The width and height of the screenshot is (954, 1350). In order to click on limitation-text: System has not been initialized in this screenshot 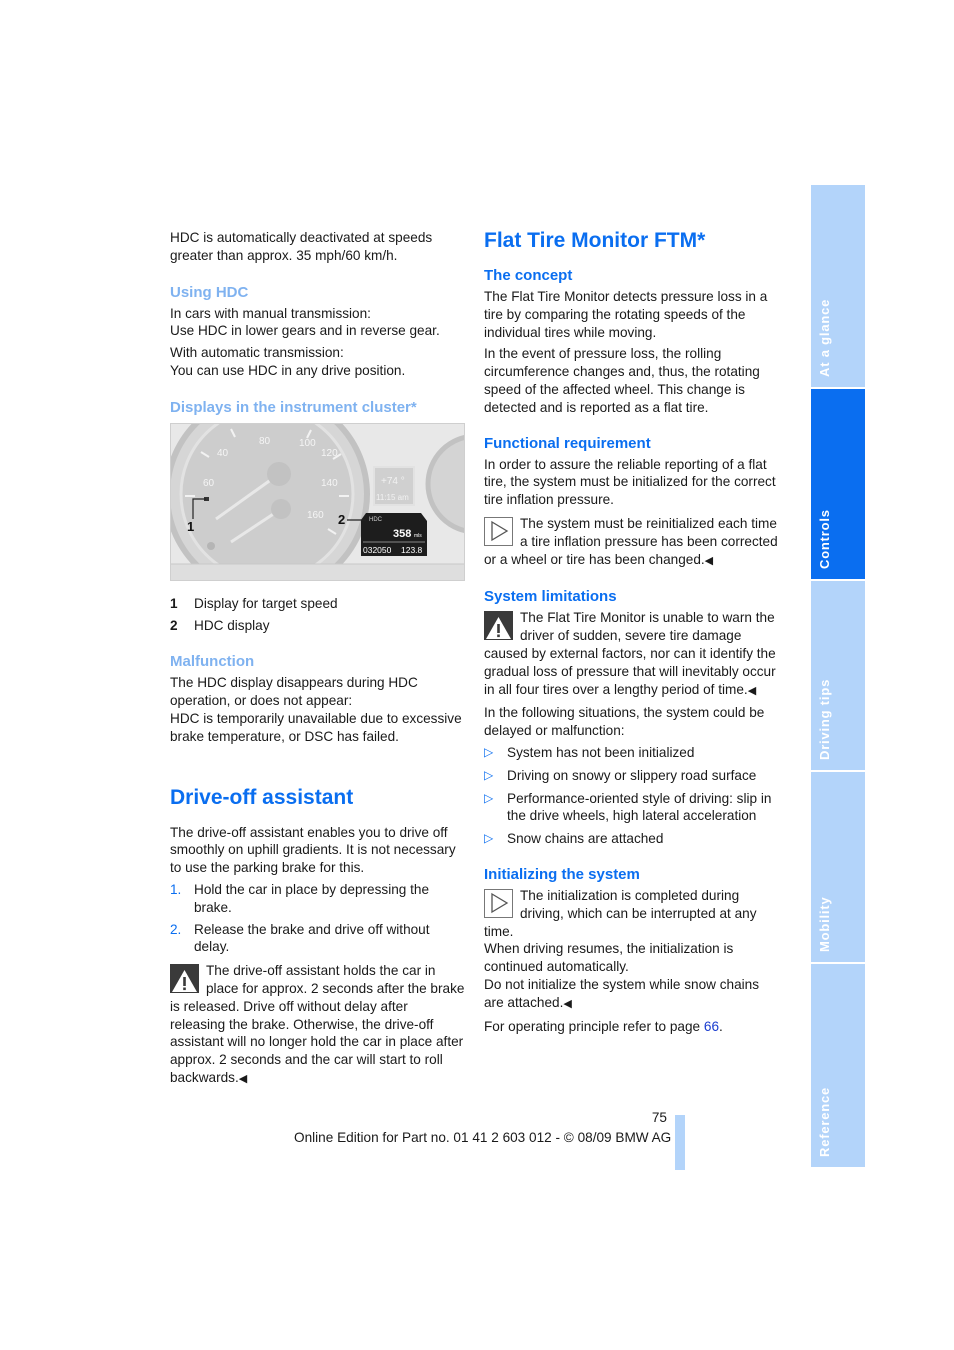, I will do `click(601, 752)`.